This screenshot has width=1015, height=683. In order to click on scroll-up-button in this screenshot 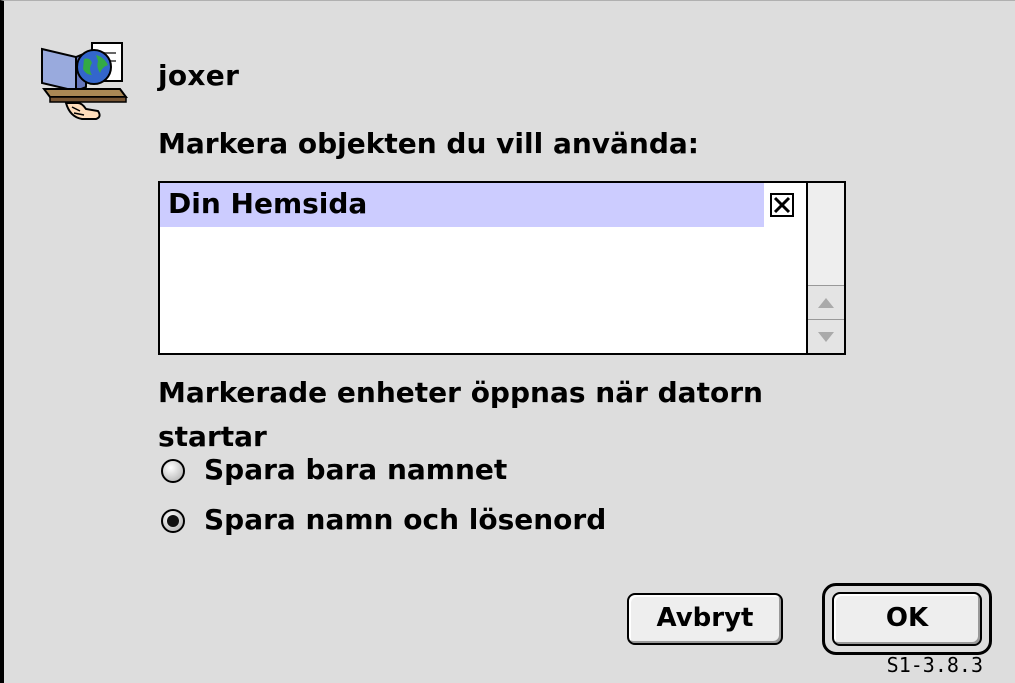, I will do `click(826, 302)`.